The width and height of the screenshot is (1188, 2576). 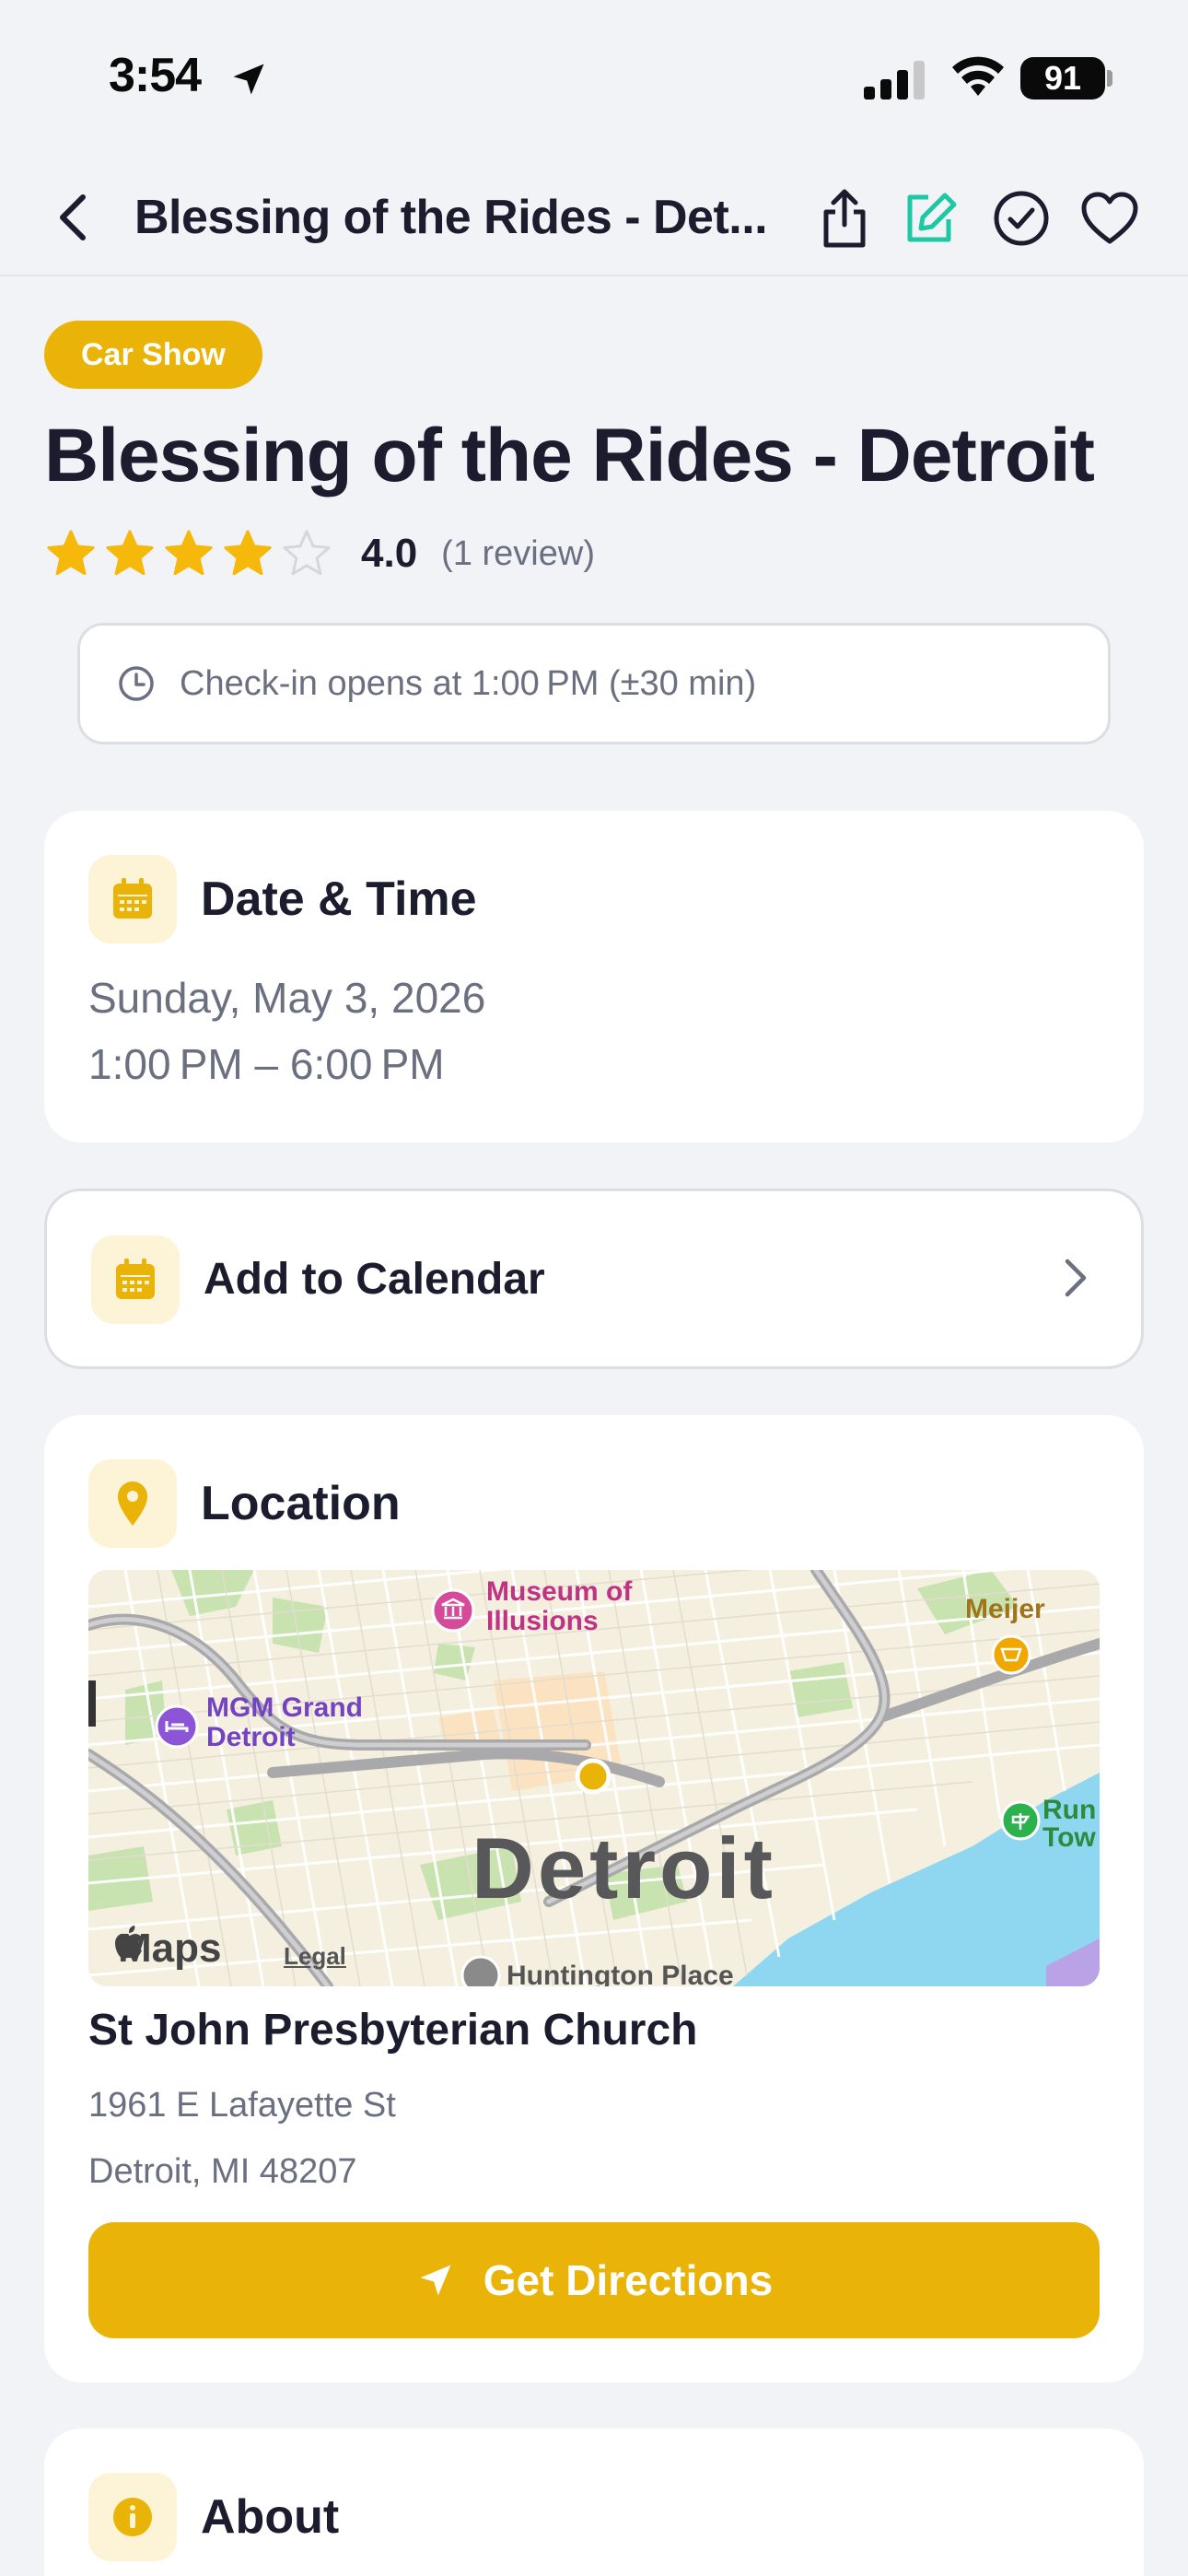 I want to click on edit-button, so click(x=931, y=218).